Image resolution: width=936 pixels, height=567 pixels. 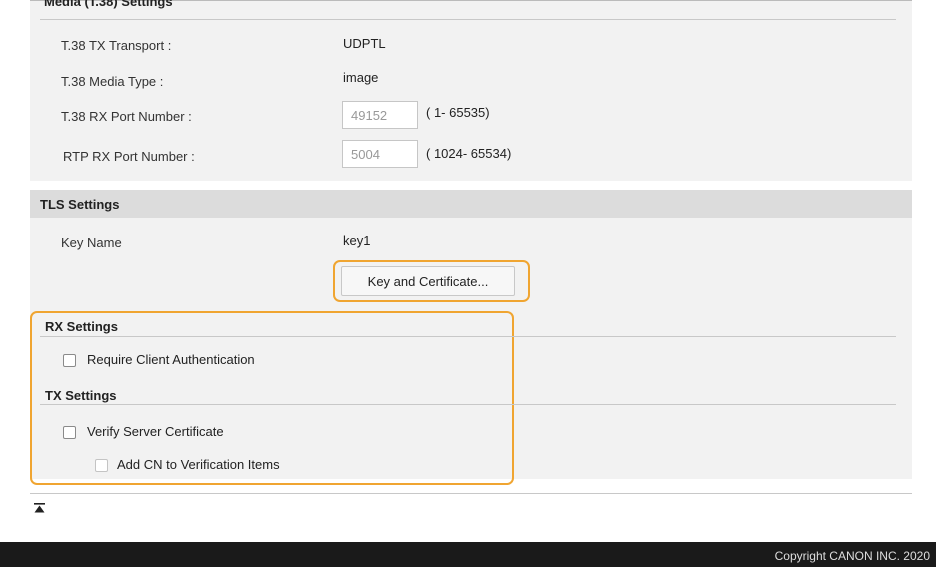 What do you see at coordinates (101, 465) in the screenshot?
I see `add-cn-checkbox` at bounding box center [101, 465].